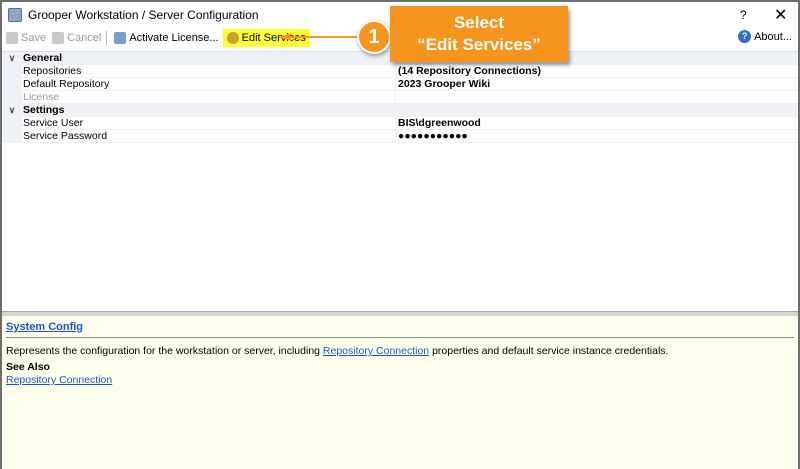 The height and width of the screenshot is (469, 800). What do you see at coordinates (15, 15) in the screenshot?
I see `app-icon` at bounding box center [15, 15].